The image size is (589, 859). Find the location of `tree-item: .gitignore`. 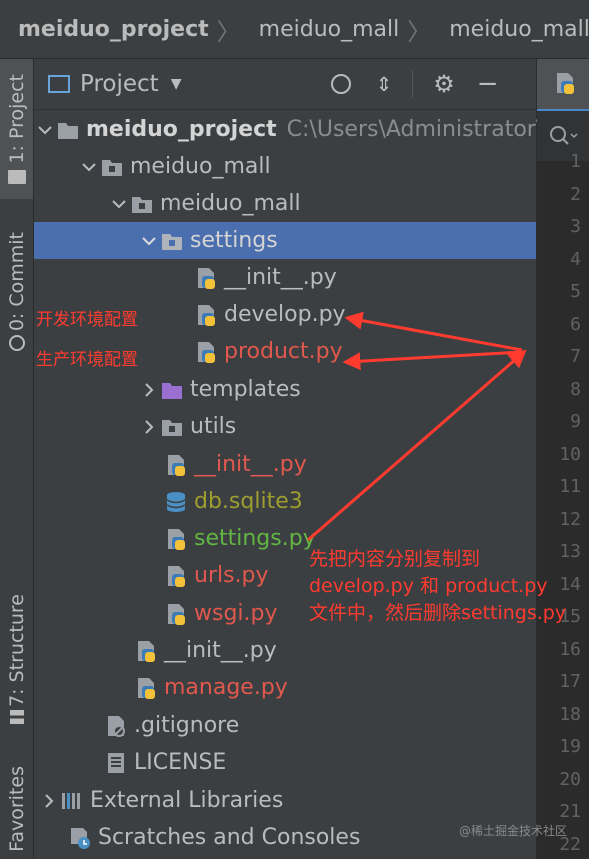

tree-item: .gitignore is located at coordinates (285, 725).